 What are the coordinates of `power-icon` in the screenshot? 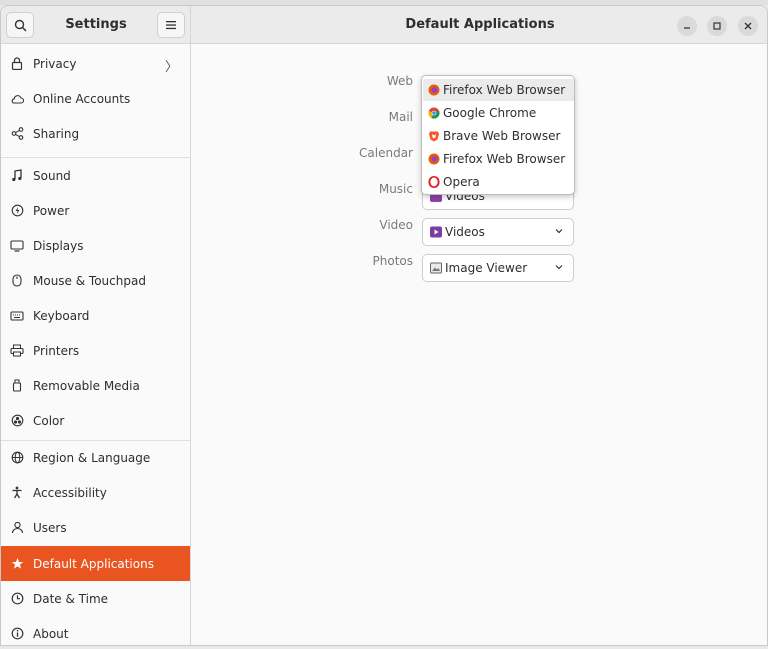 It's located at (17, 210).